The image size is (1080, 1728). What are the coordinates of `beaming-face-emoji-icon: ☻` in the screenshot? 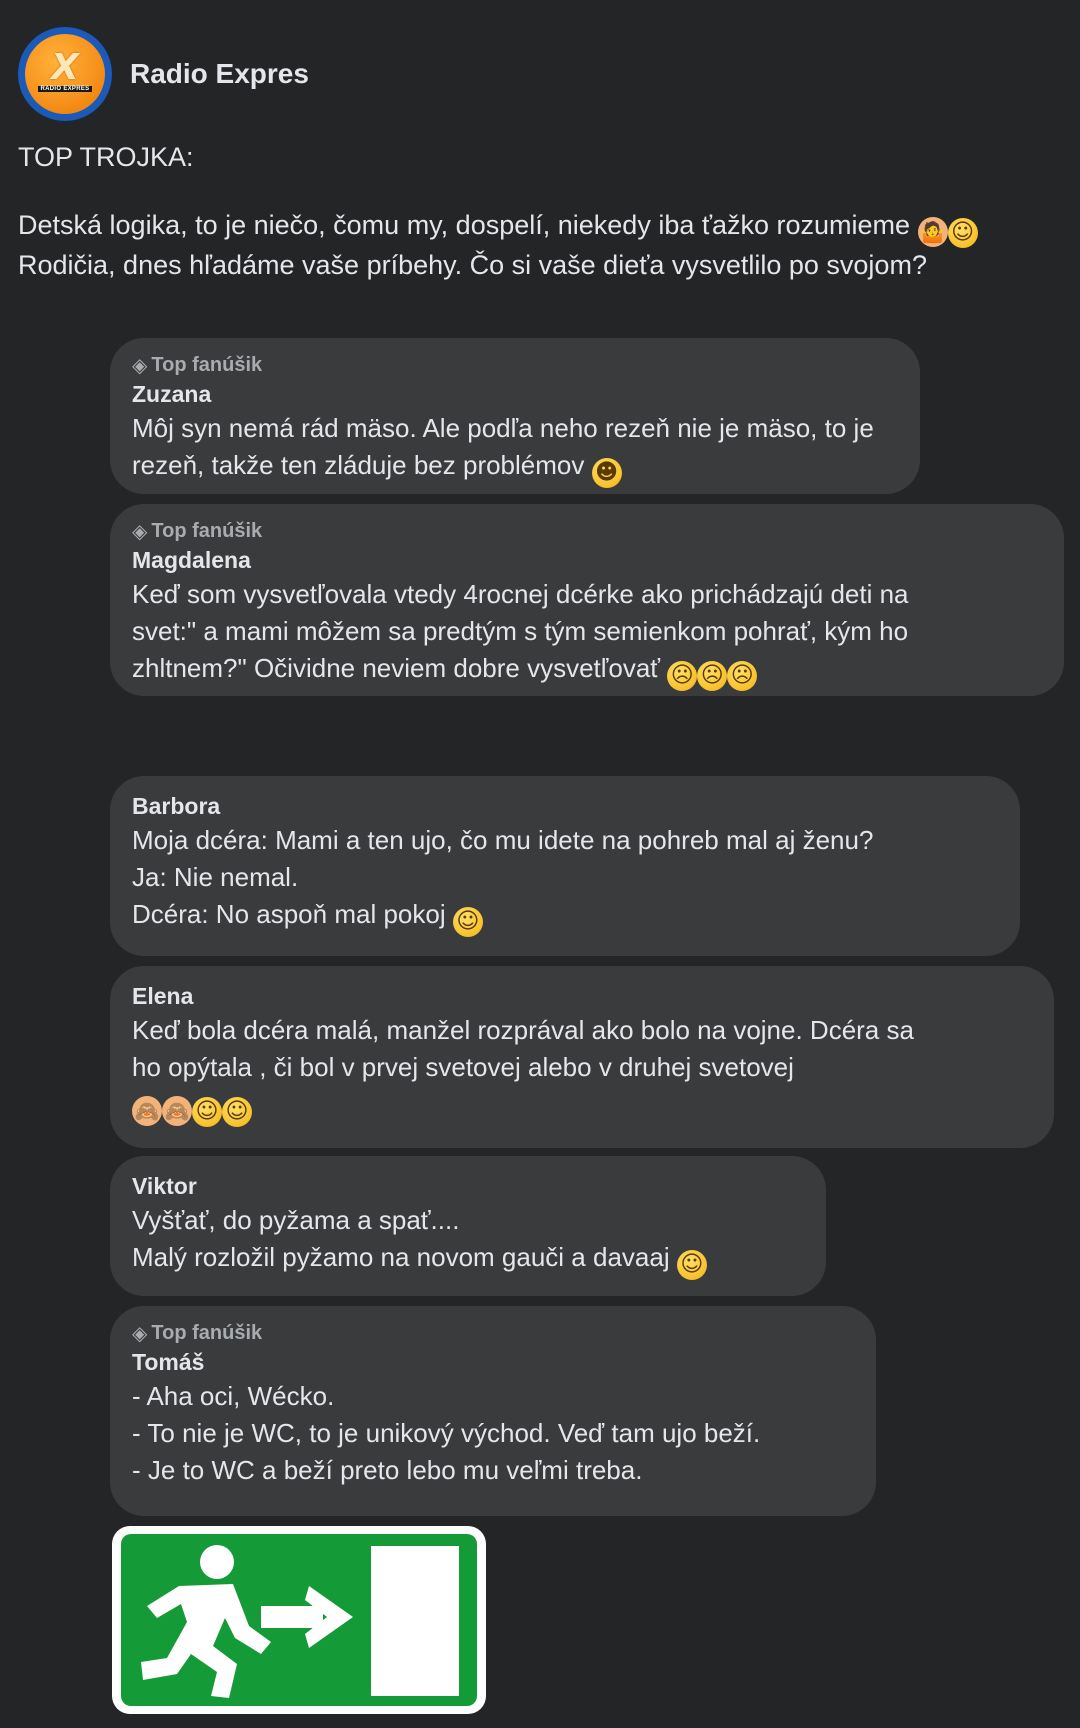 It's located at (606, 473).